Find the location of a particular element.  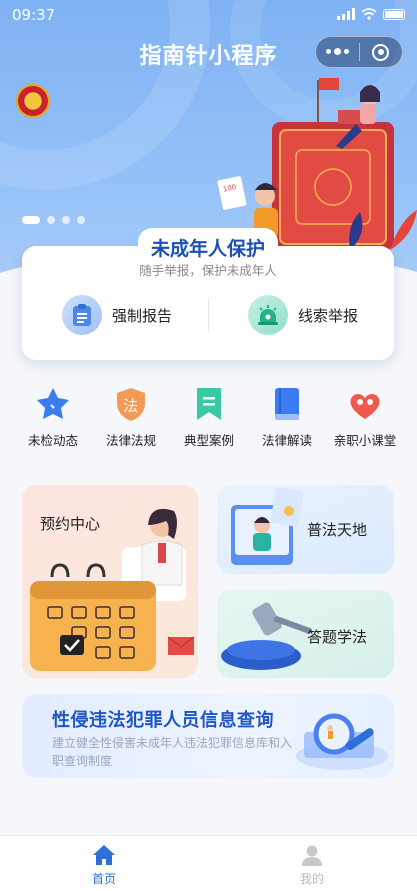

category-typical-cases: 典型案例 is located at coordinates (209, 416).